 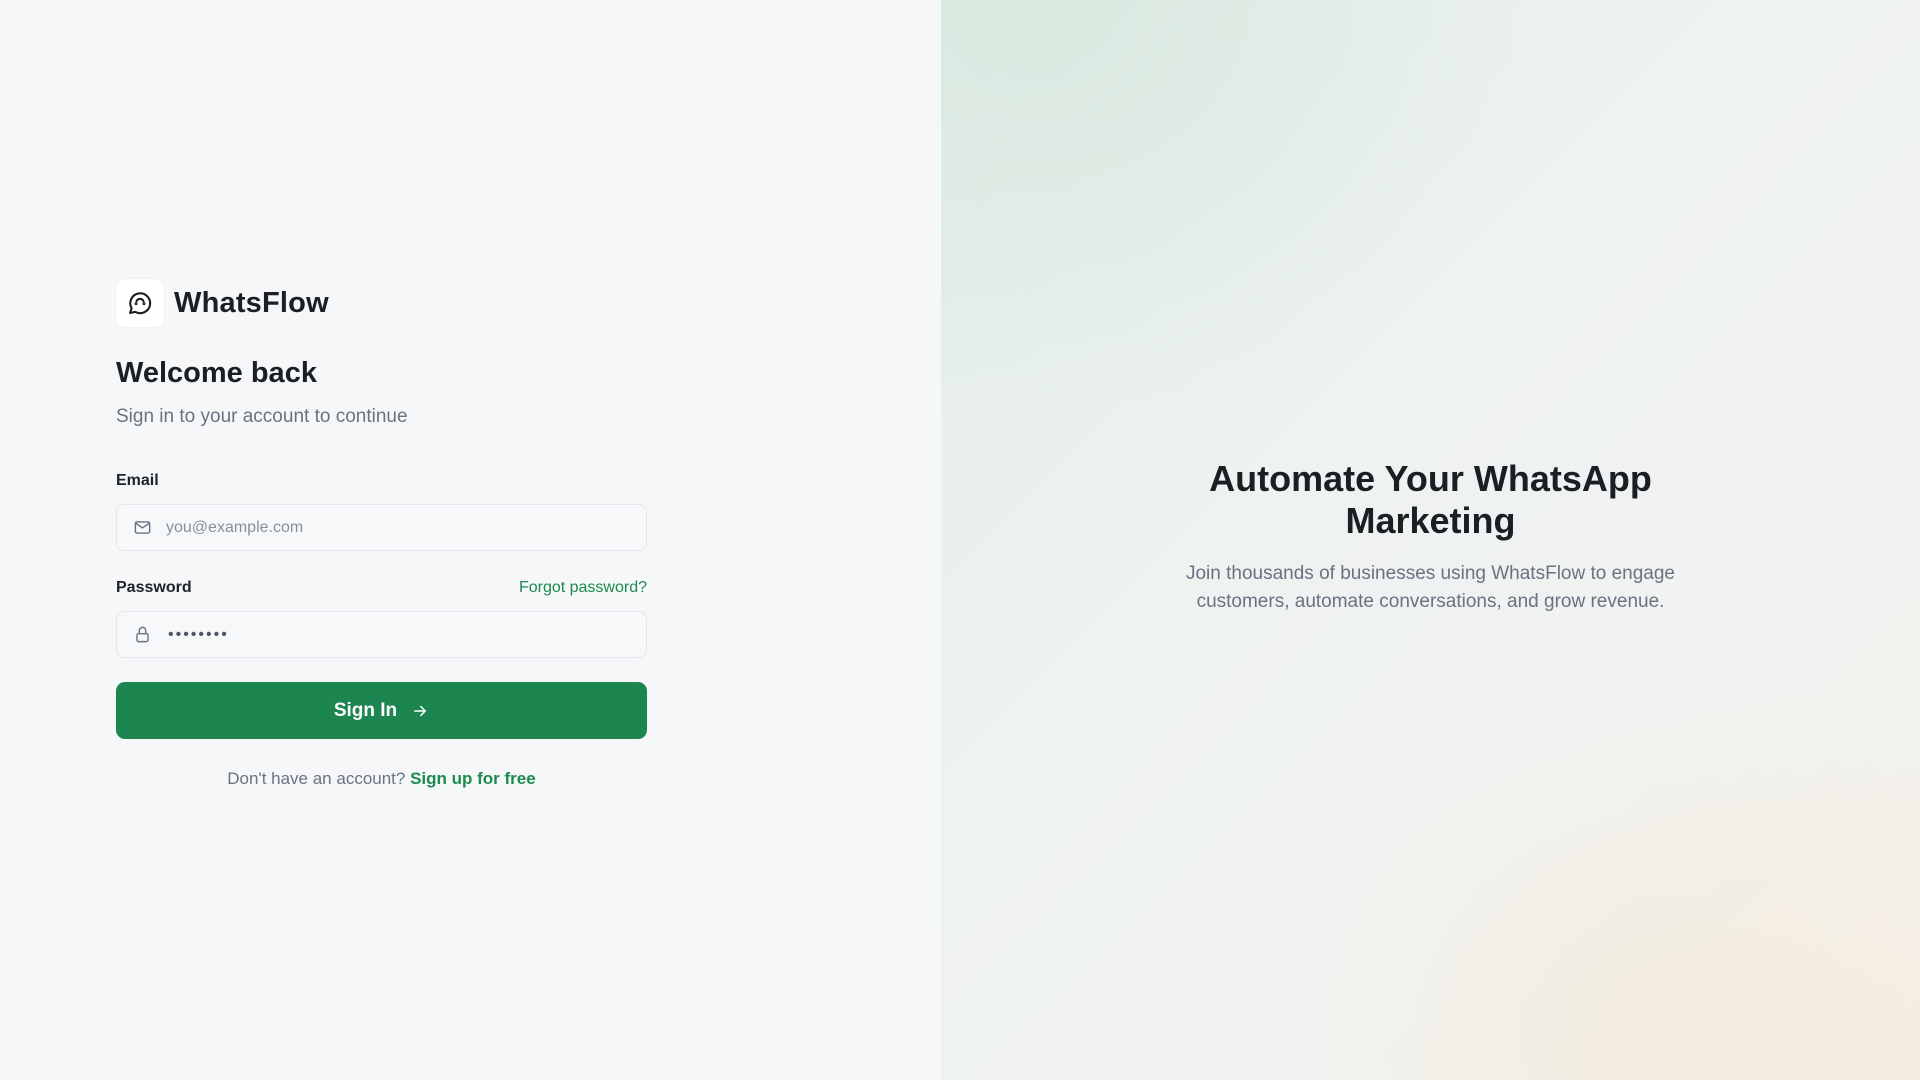 I want to click on email-field, so click(x=381, y=527).